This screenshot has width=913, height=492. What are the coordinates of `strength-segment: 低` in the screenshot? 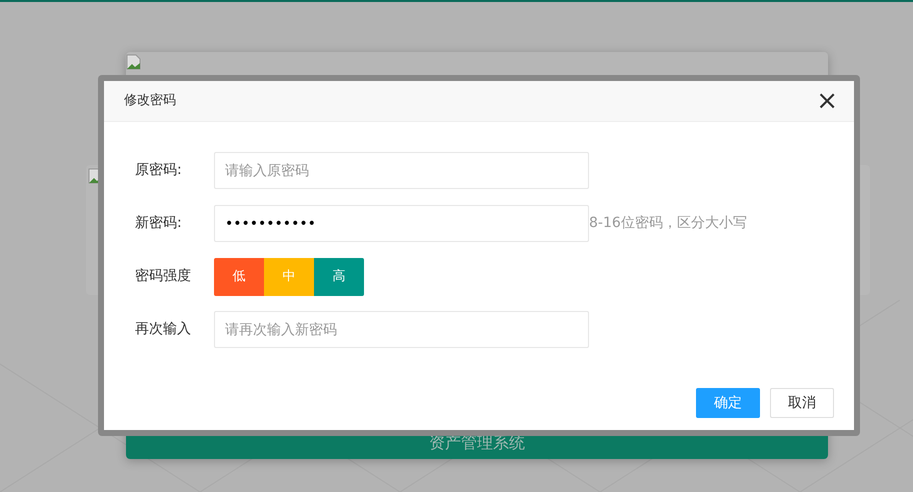 It's located at (239, 277).